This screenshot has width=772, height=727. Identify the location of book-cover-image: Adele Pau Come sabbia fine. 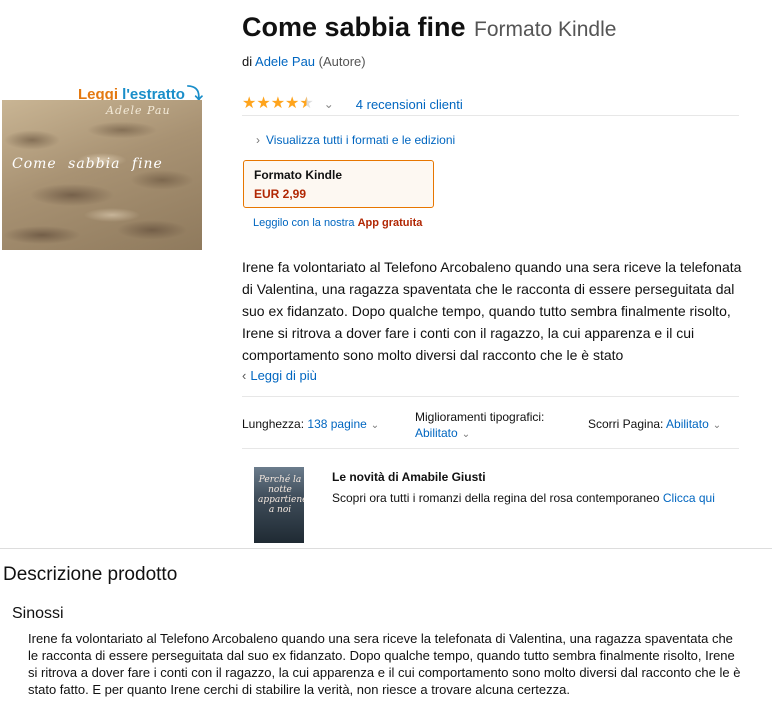
(102, 175).